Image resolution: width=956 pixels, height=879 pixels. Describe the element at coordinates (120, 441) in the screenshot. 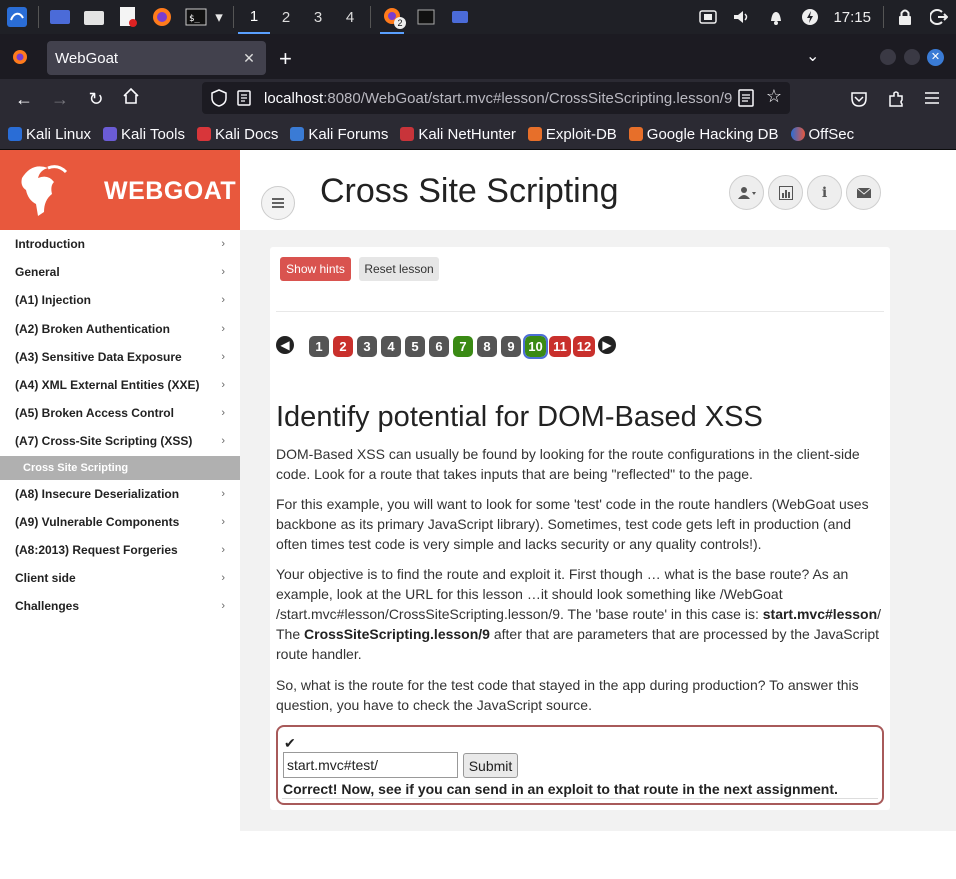

I see `sidebar-item-xss: (A7) Cross-Site Scripting (XSS) ›` at that location.